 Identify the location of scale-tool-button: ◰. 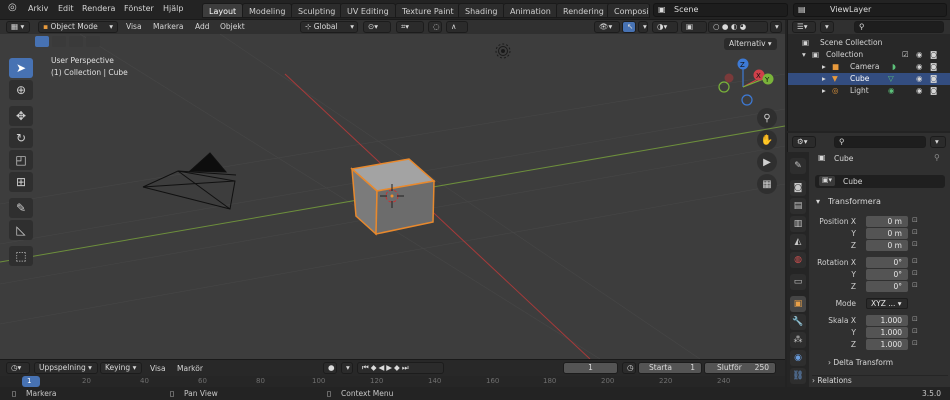
(21, 160).